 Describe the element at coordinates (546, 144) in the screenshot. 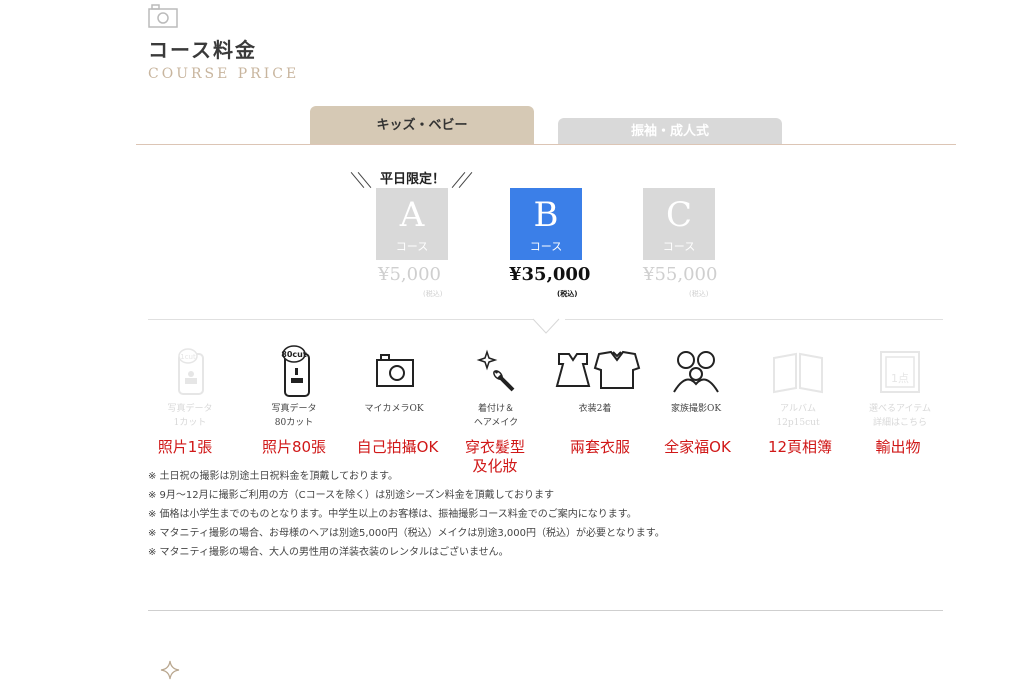

I see `tab-divider` at that location.